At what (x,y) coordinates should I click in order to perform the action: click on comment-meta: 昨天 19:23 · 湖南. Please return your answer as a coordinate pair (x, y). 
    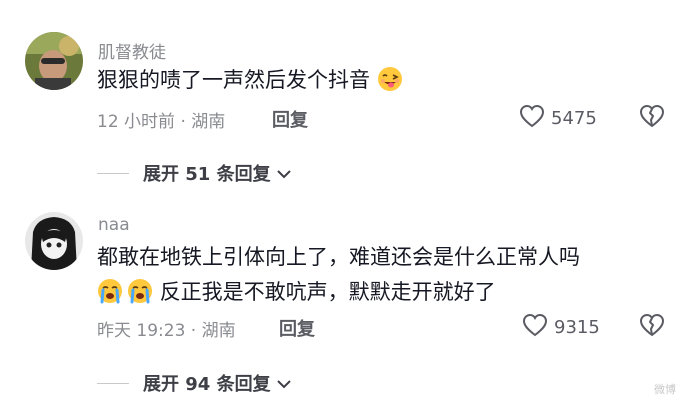
    Looking at the image, I should click on (166, 331).